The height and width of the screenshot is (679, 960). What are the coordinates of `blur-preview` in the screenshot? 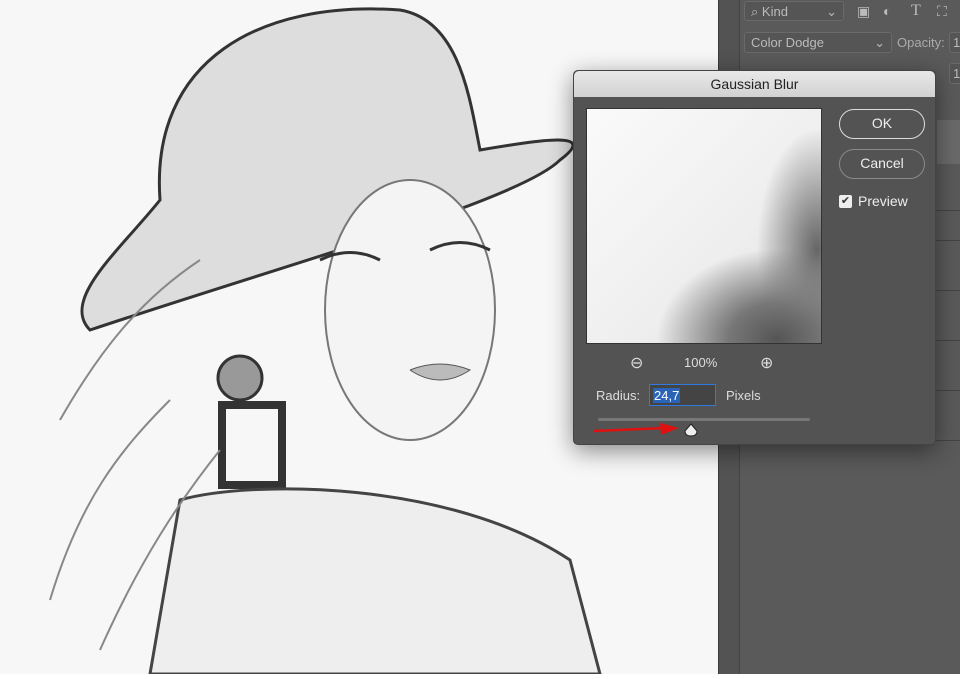 It's located at (704, 226).